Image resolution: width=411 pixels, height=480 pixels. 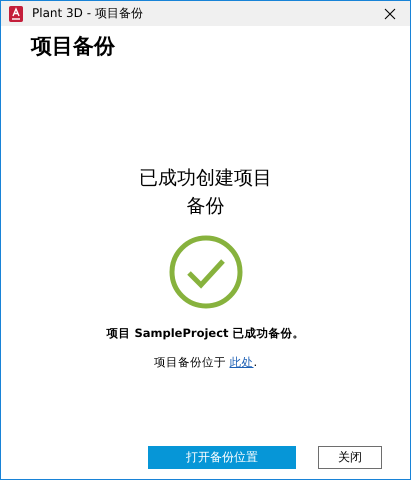 I want to click on window-title: Plant 3D - 项目备份, so click(x=88, y=13).